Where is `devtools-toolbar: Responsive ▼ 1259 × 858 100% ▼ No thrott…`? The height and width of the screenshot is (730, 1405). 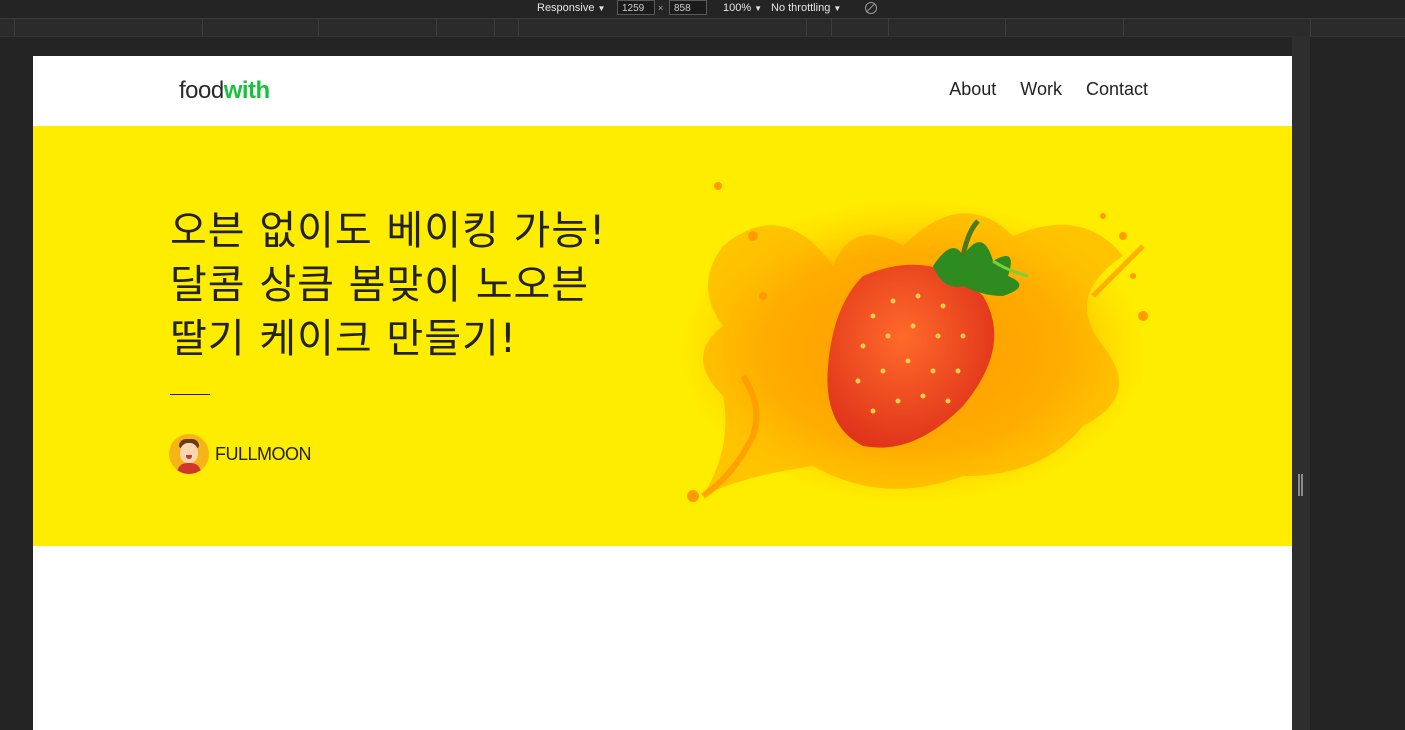
devtools-toolbar: Responsive ▼ 1259 × 858 100% ▼ No thrott… is located at coordinates (702, 9).